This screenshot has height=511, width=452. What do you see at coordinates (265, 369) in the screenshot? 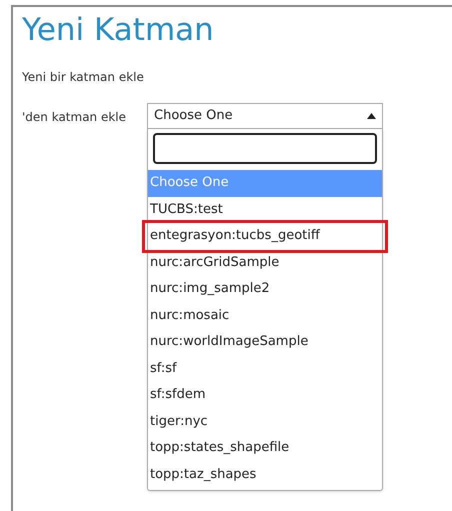
I see `dropdown-option: sf:sf` at bounding box center [265, 369].